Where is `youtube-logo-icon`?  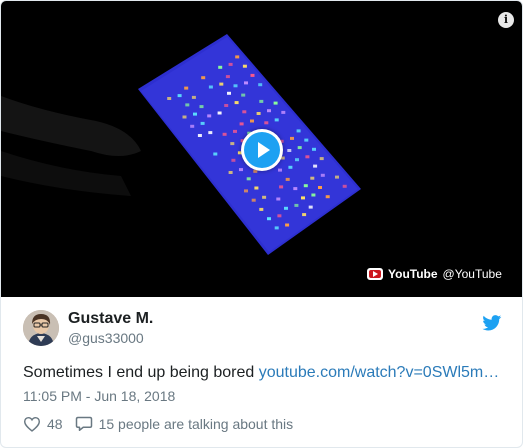
youtube-logo-icon is located at coordinates (375, 274).